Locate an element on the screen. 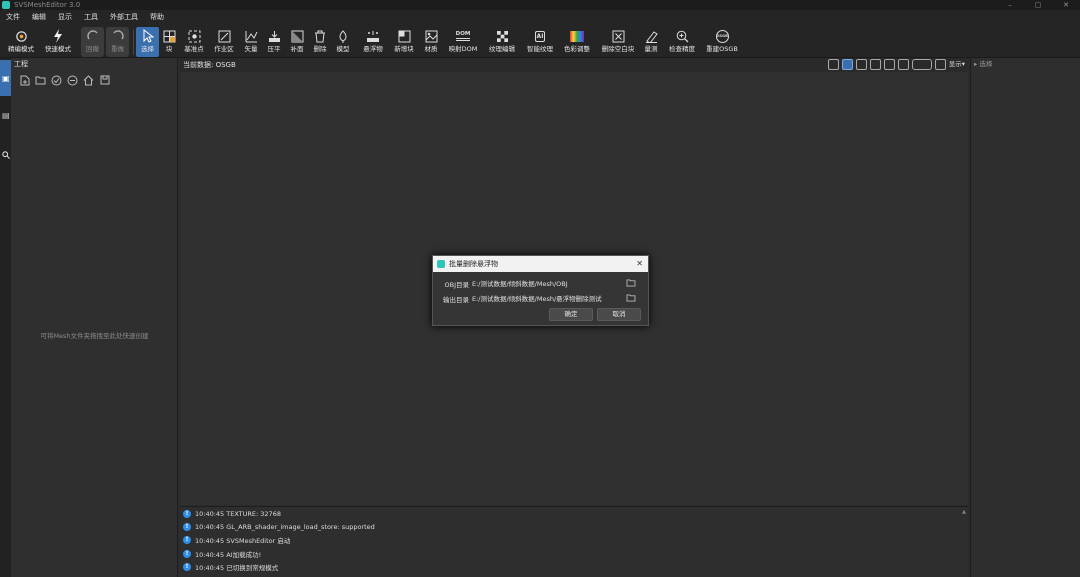  maximize-button: ▢ is located at coordinates (1038, 5).